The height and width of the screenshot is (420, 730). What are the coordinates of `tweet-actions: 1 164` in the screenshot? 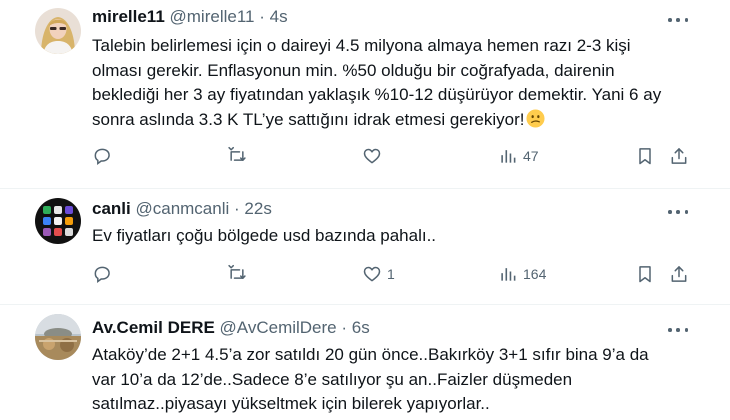 It's located at (392, 274).